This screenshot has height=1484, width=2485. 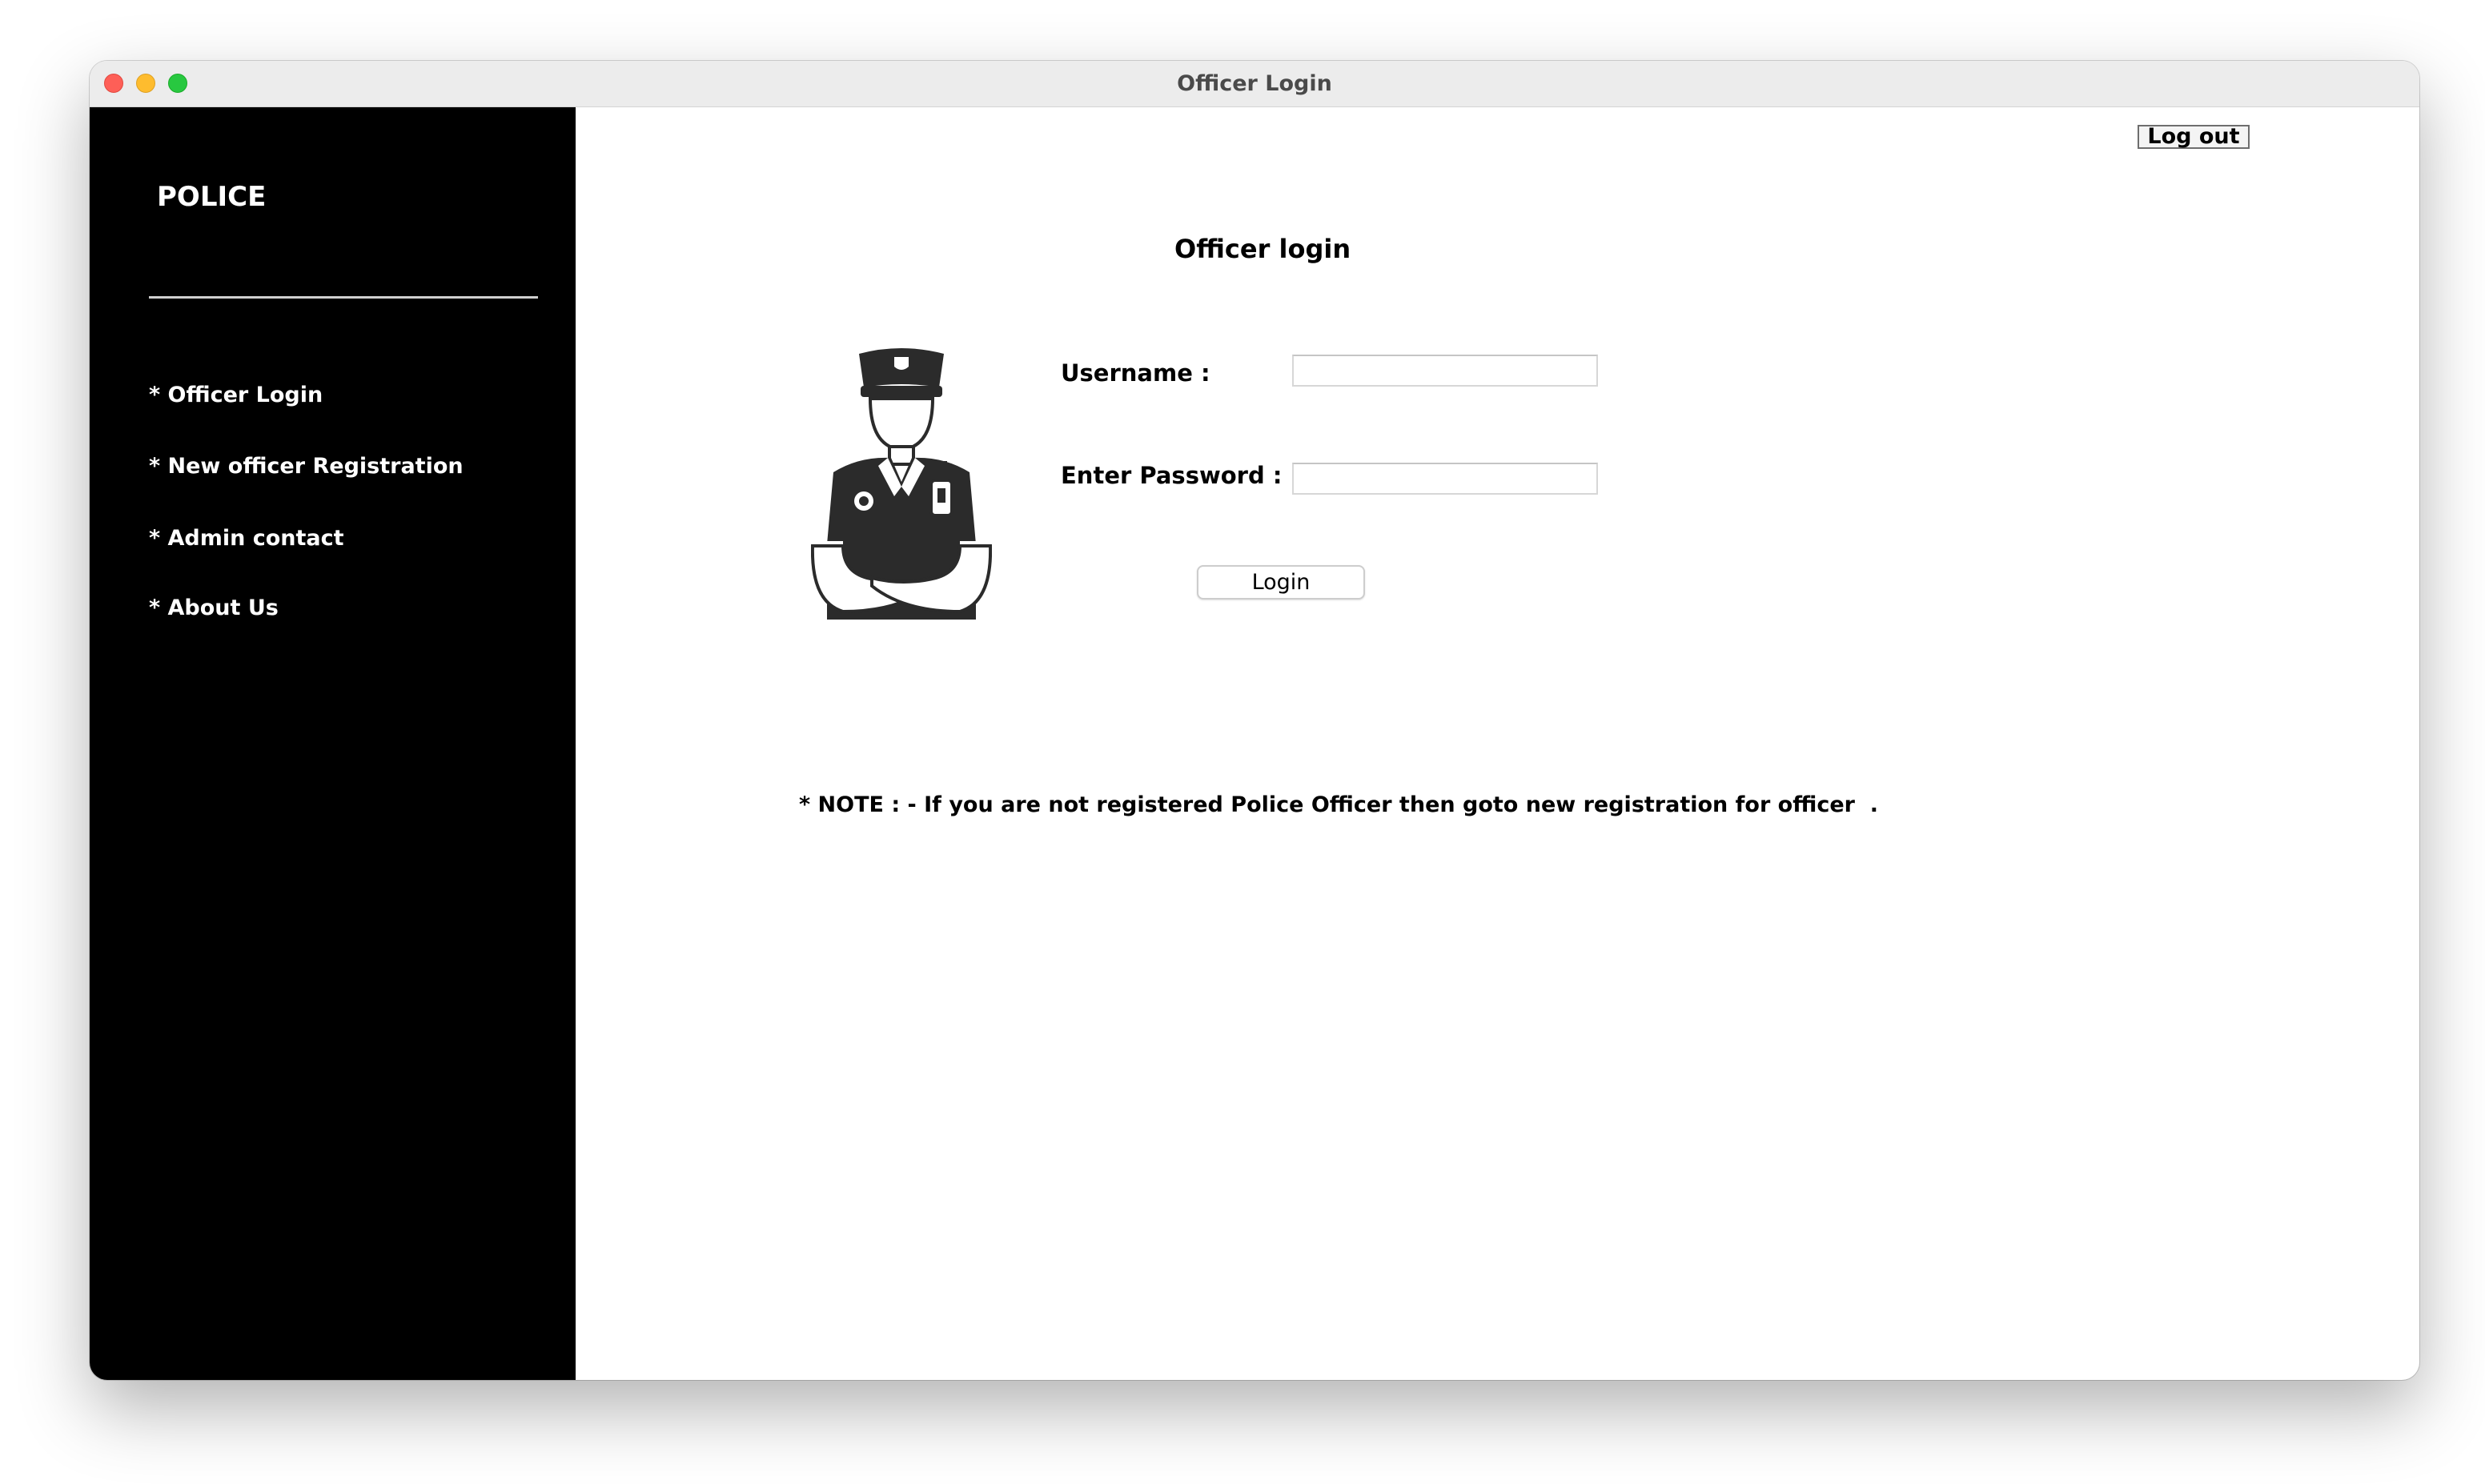 What do you see at coordinates (212, 197) in the screenshot?
I see `brand-title: POLICE` at bounding box center [212, 197].